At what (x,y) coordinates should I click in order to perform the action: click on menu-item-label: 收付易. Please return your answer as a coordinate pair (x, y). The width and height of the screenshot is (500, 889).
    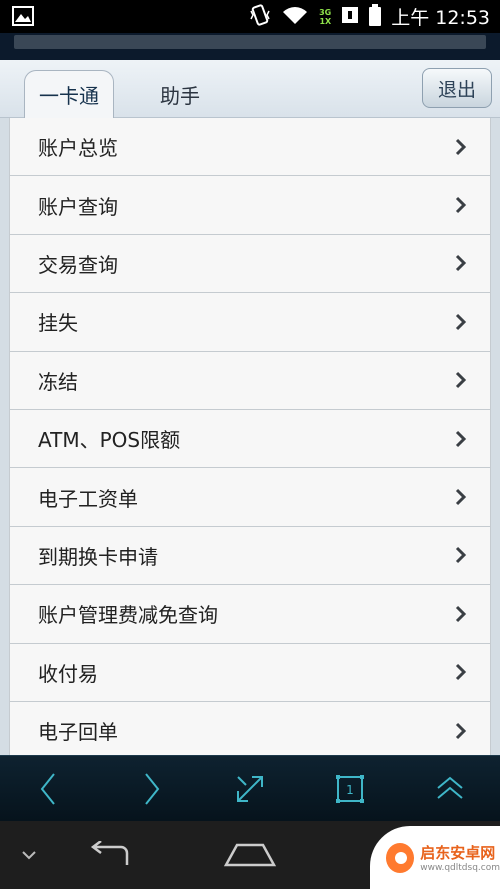
    Looking at the image, I should click on (68, 673).